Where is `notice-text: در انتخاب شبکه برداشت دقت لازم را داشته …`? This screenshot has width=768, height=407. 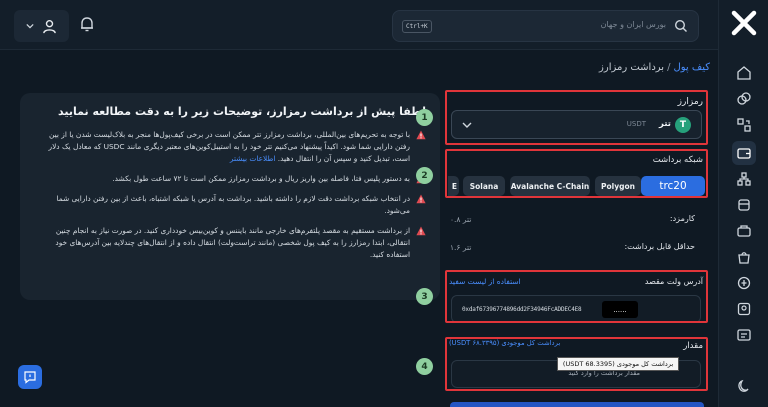
notice-text: در انتخاب شبکه برداشت دقت لازم را داشته … is located at coordinates (233, 204).